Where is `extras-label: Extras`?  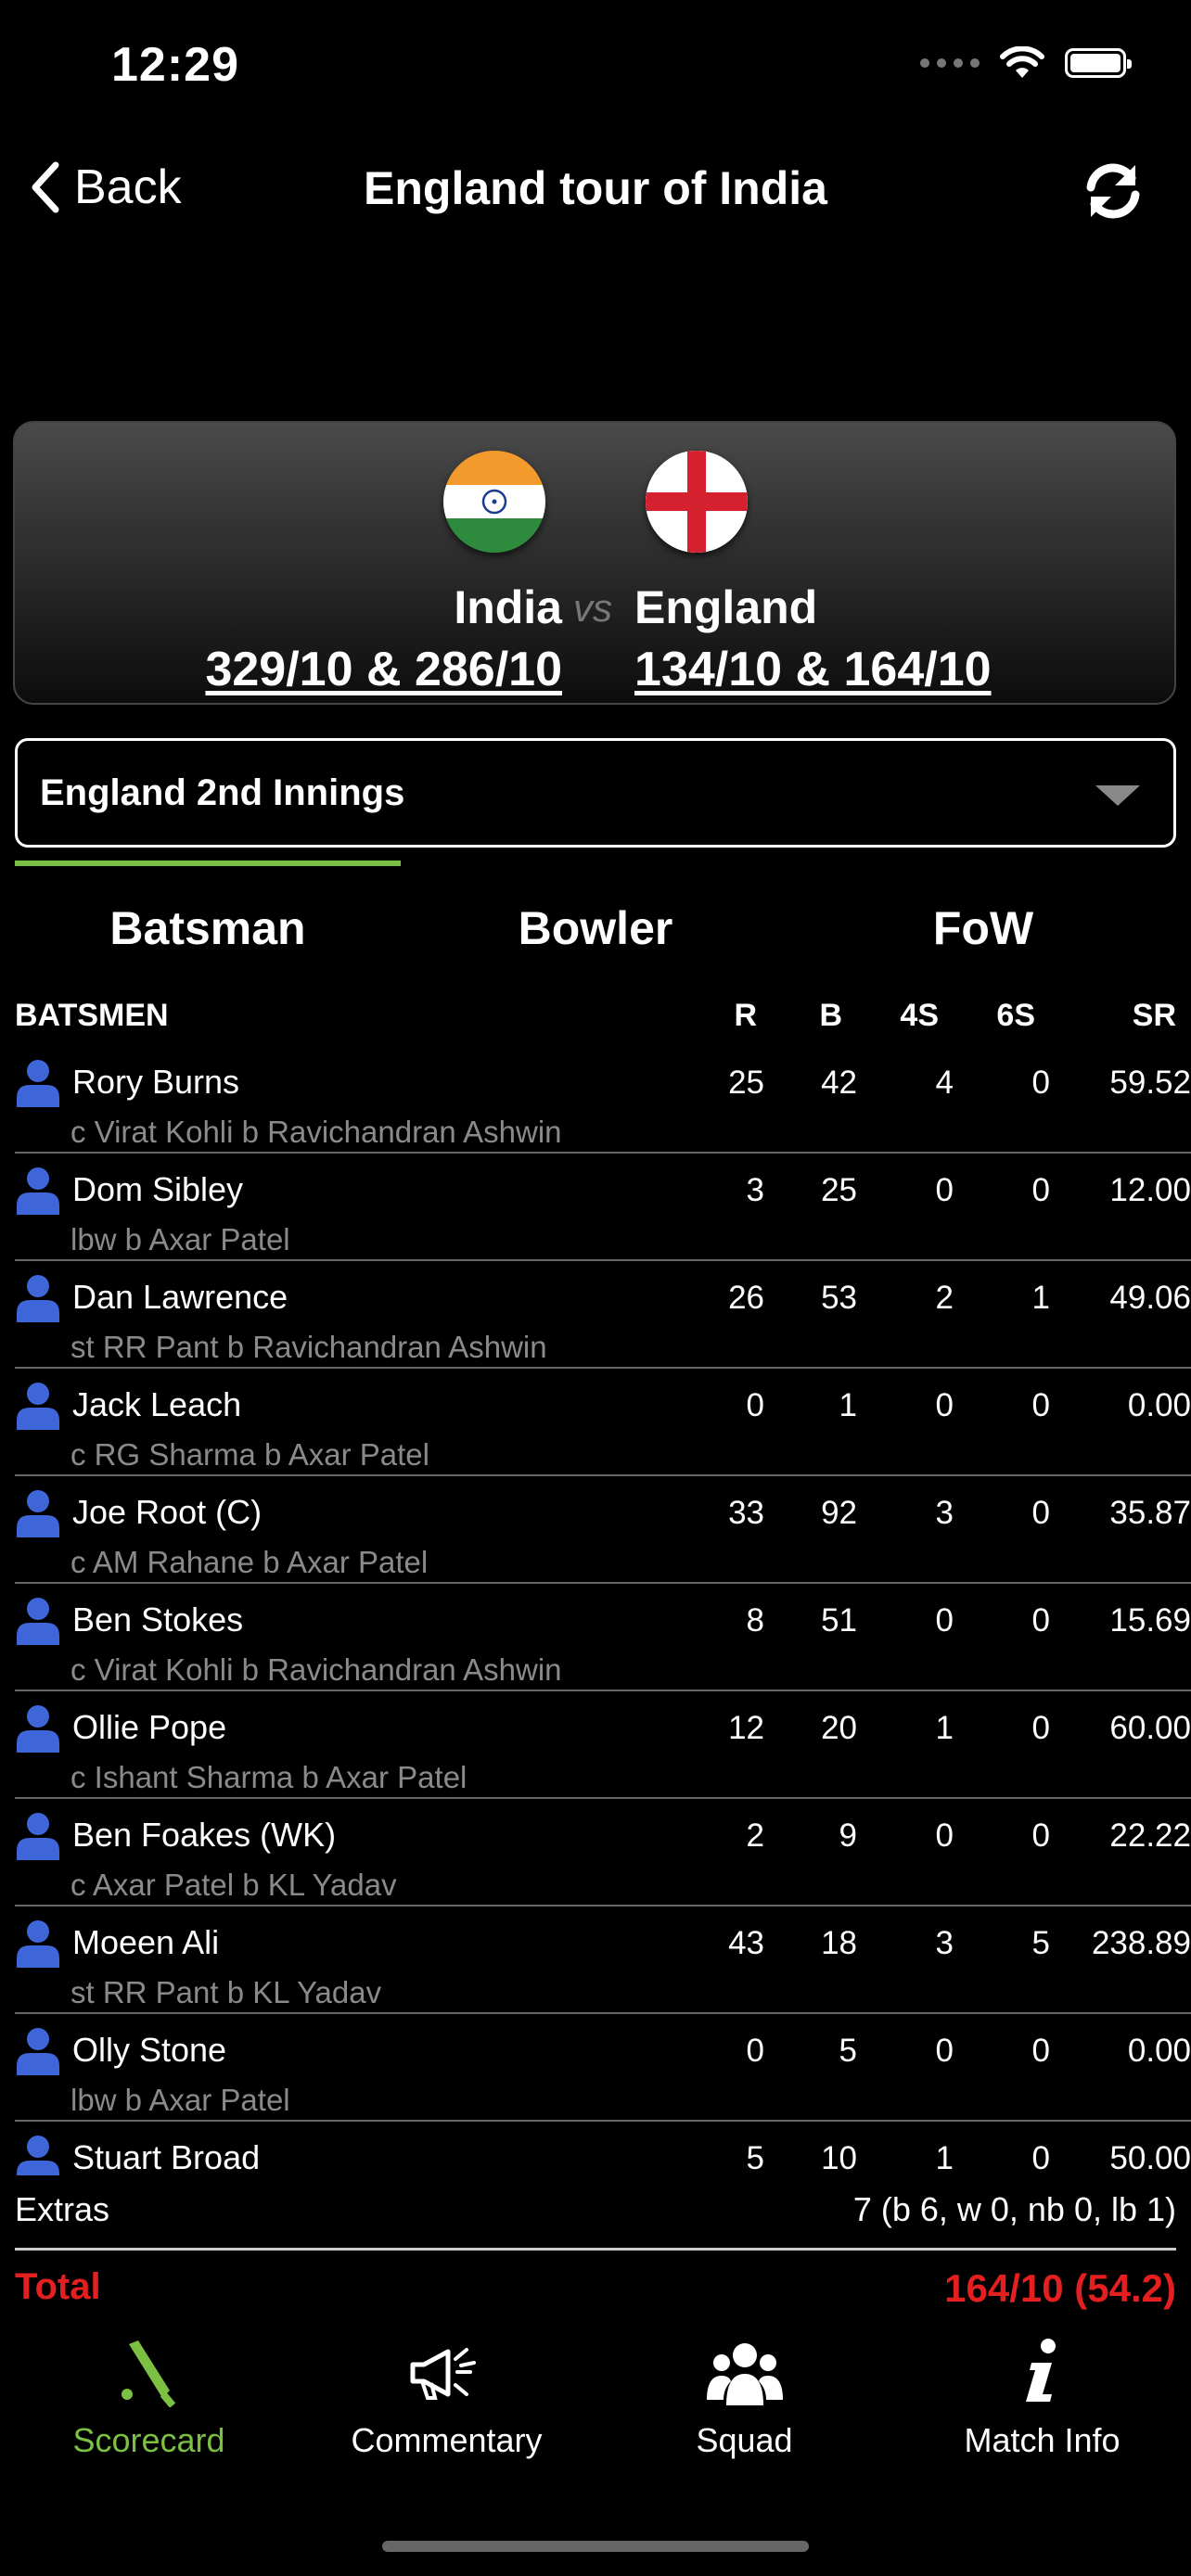 extras-label: Extras is located at coordinates (63, 2209).